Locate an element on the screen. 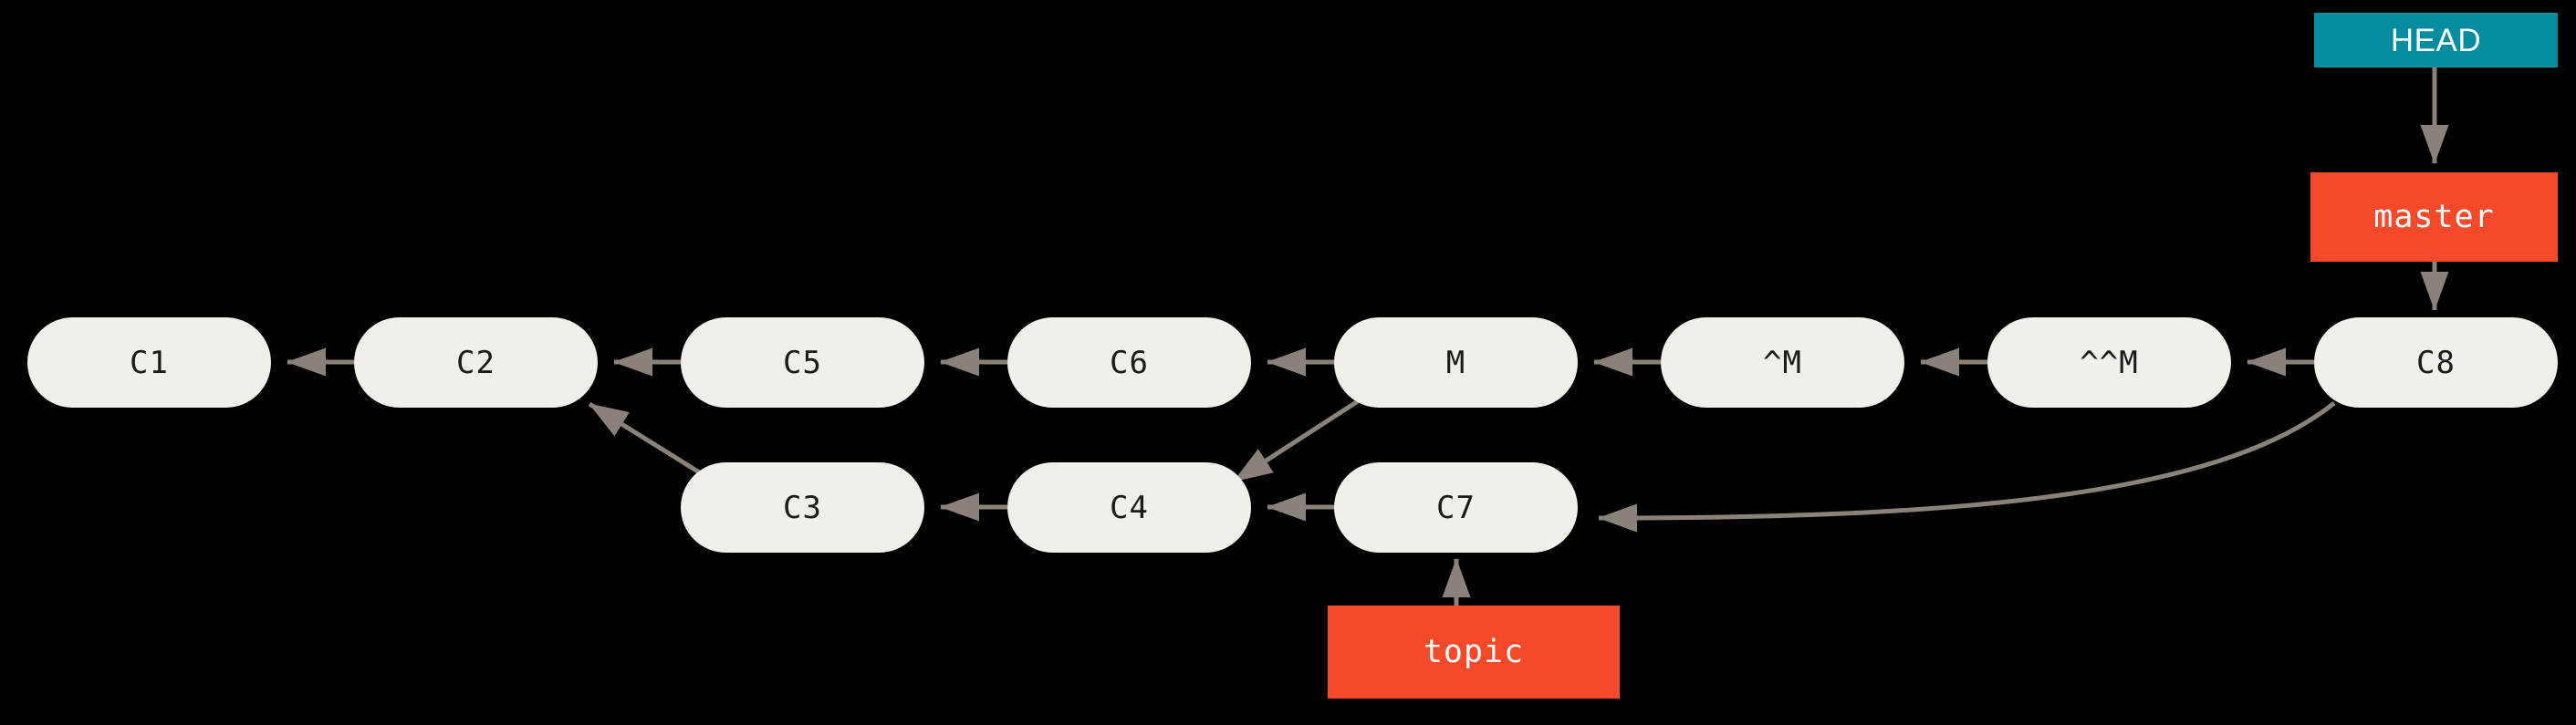 Image resolution: width=2576 pixels, height=725 pixels. commit-node-m-parent1: ^M is located at coordinates (1782, 362).